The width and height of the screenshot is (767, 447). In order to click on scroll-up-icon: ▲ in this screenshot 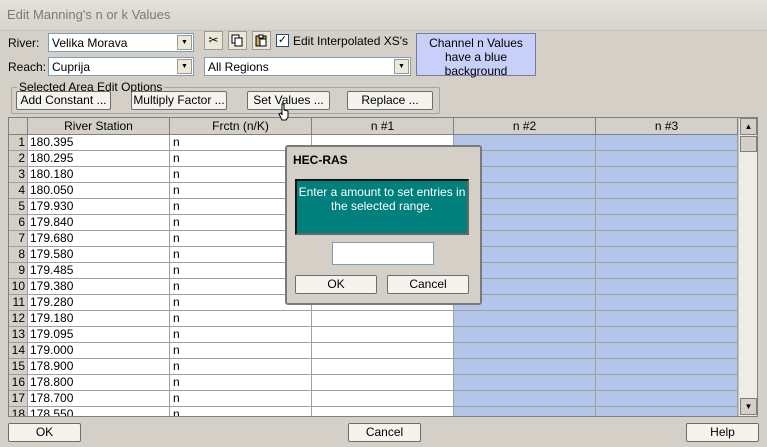, I will do `click(748, 126)`.